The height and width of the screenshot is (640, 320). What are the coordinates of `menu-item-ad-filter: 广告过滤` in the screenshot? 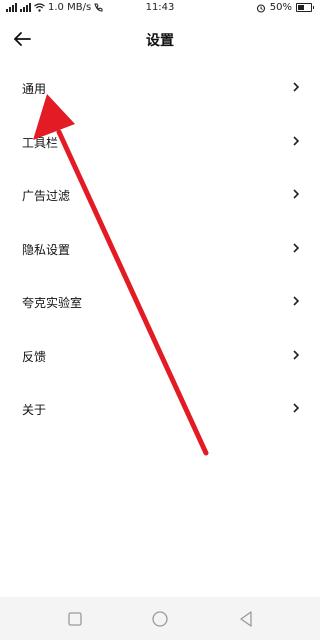 It's located at (160, 194).